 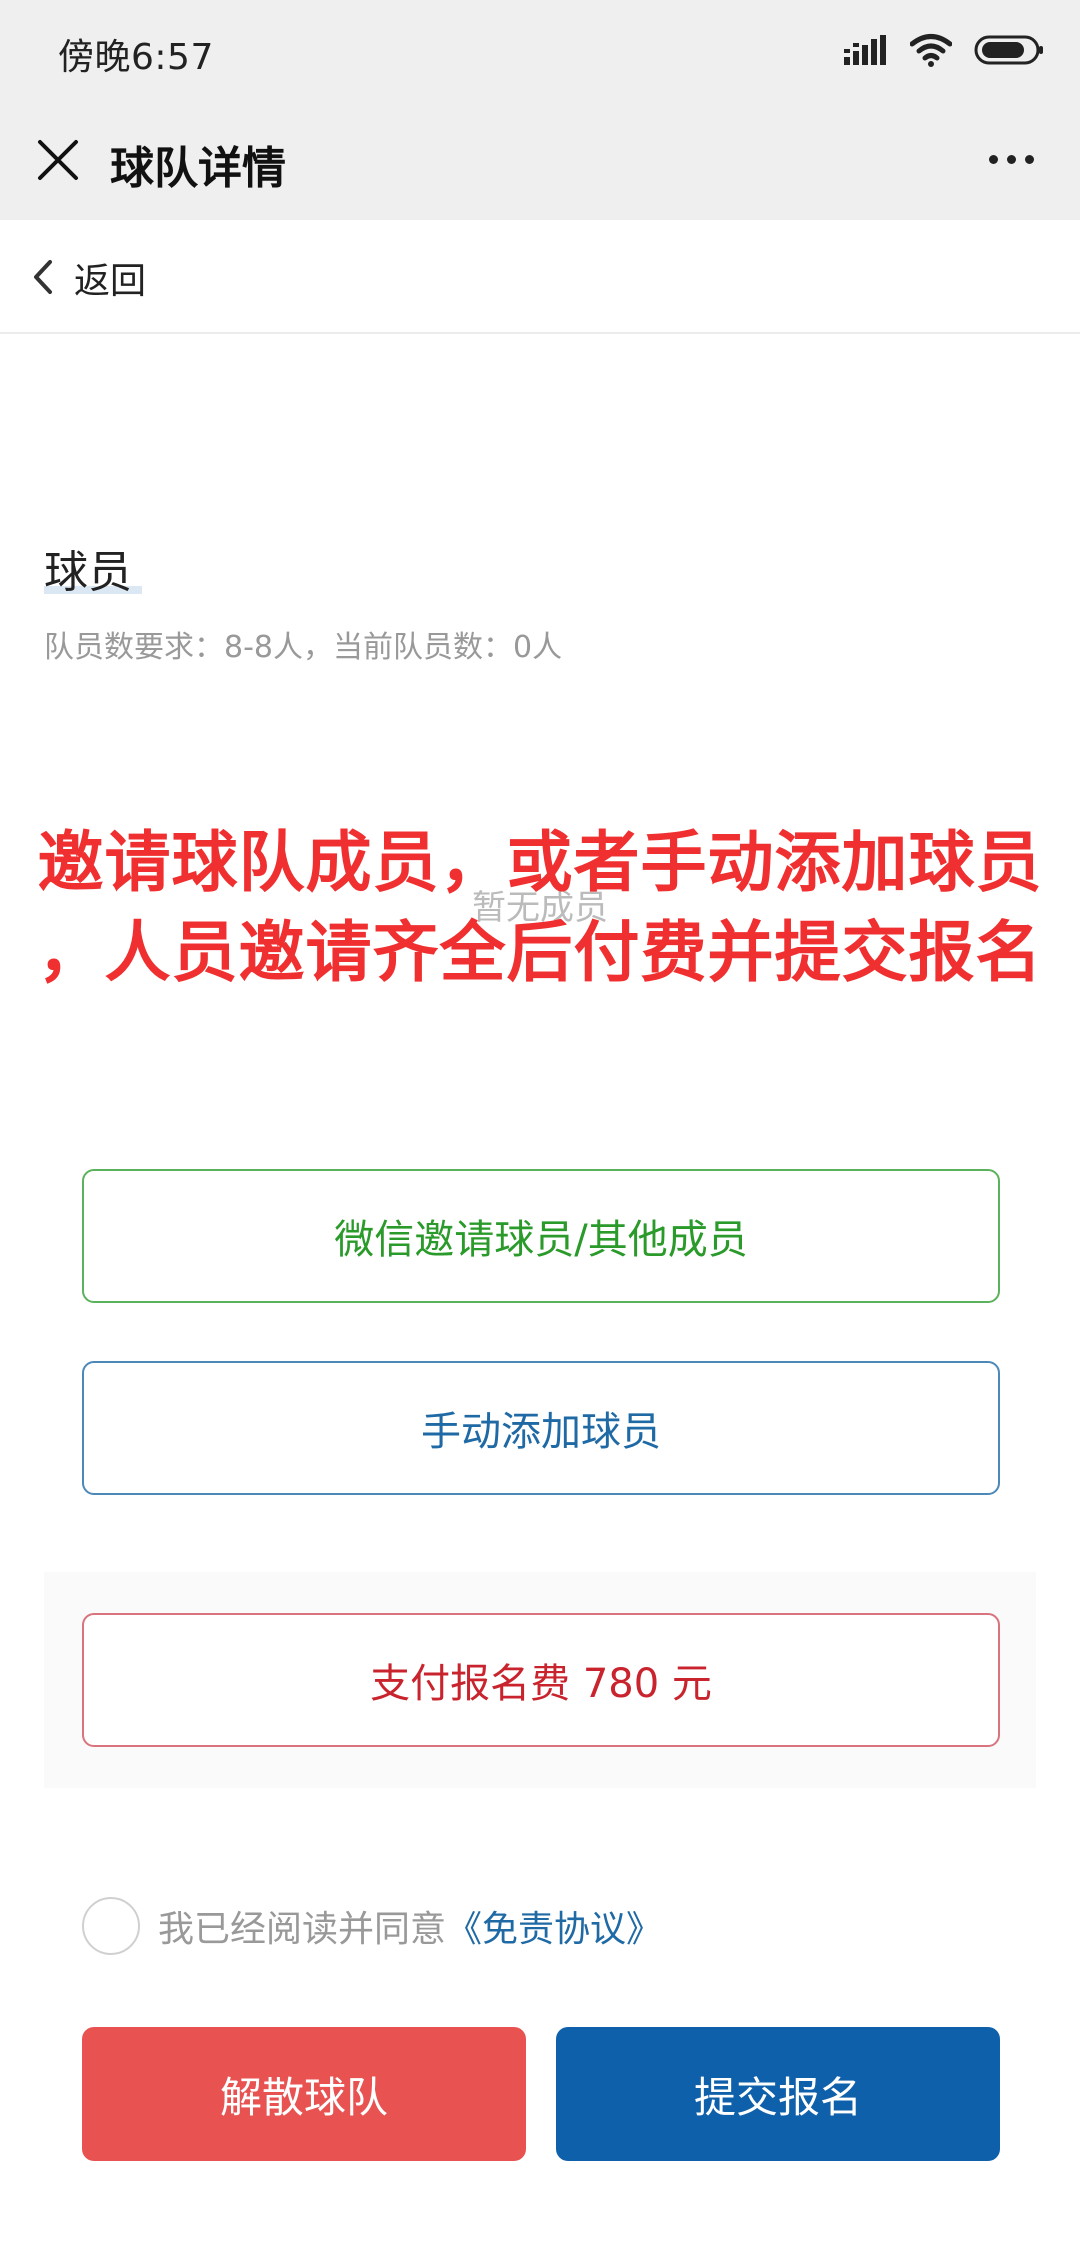 I want to click on annotation-line-1: 邀请球队成员，或者手动添加球员, so click(x=540, y=862).